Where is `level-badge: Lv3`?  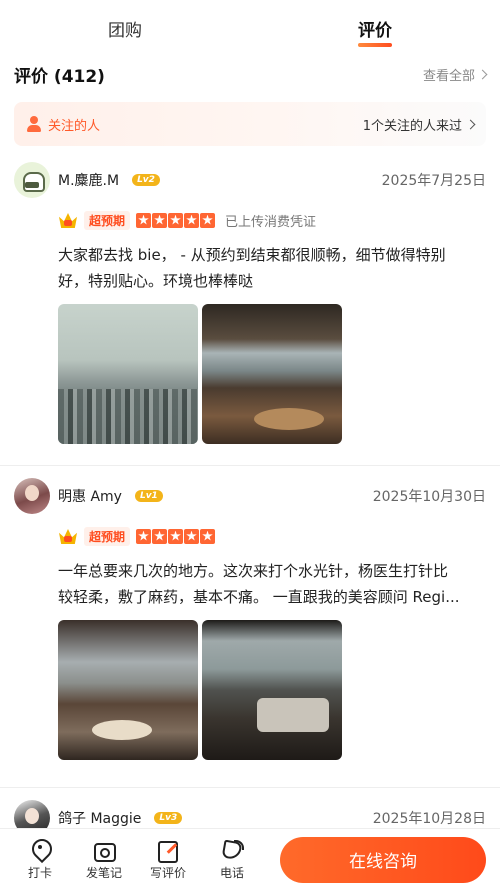 level-badge: Lv3 is located at coordinates (168, 818).